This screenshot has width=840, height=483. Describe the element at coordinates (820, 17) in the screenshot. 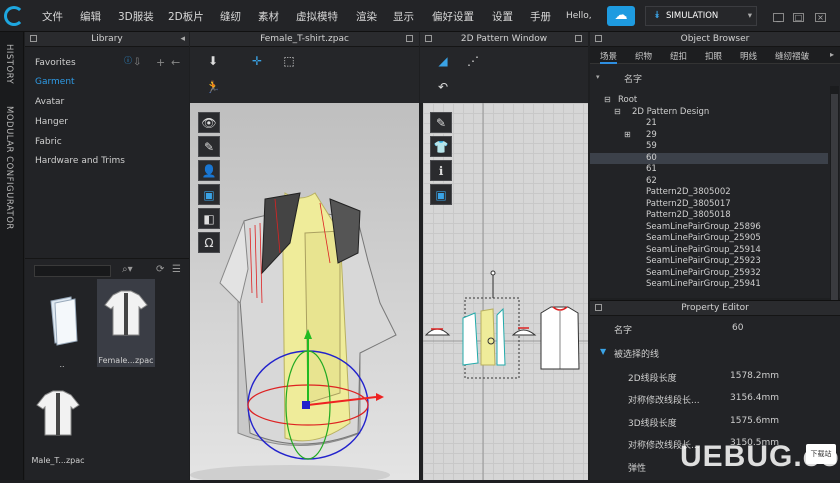

I see `close-button: ×` at that location.